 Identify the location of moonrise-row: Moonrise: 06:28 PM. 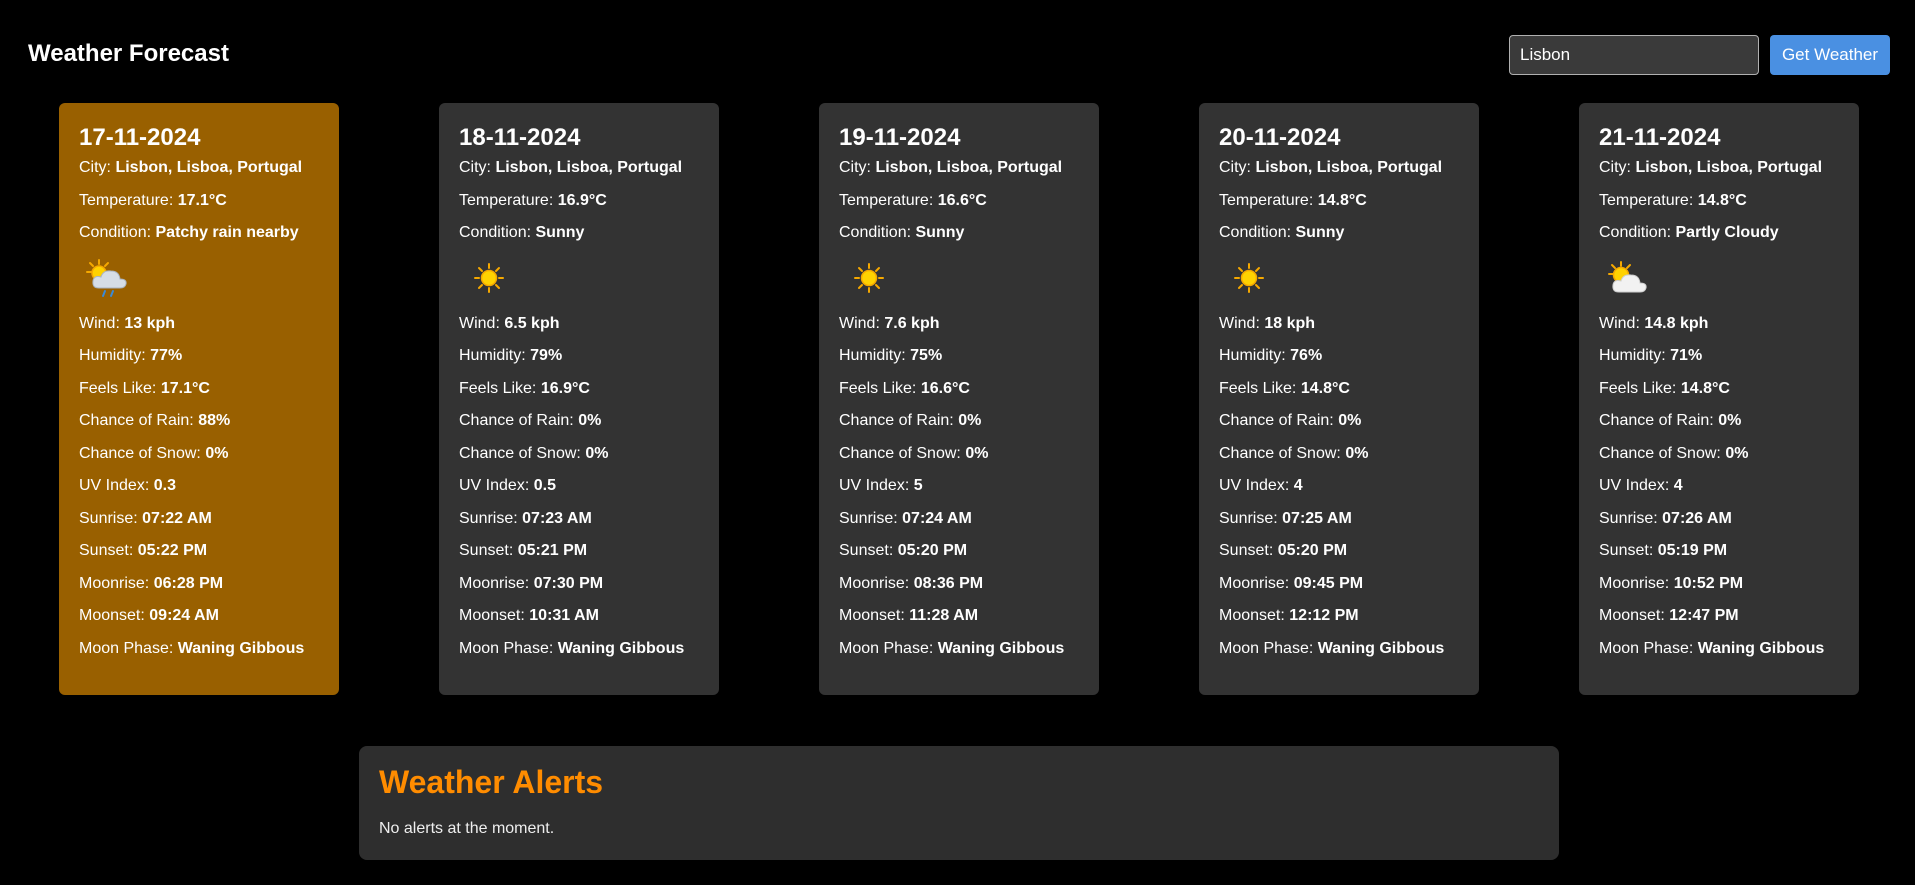
(199, 590).